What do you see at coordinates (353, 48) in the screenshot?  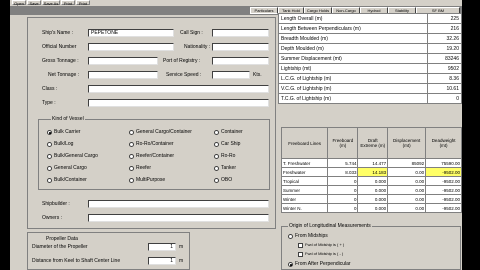 I see `particular-label: Depth Moulded (m)` at bounding box center [353, 48].